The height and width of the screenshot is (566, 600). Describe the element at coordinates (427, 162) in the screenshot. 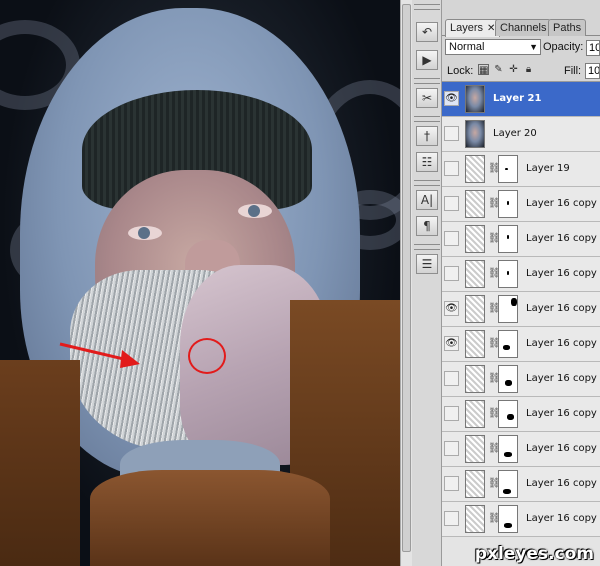

I see `clone-source-icon: ☷` at that location.